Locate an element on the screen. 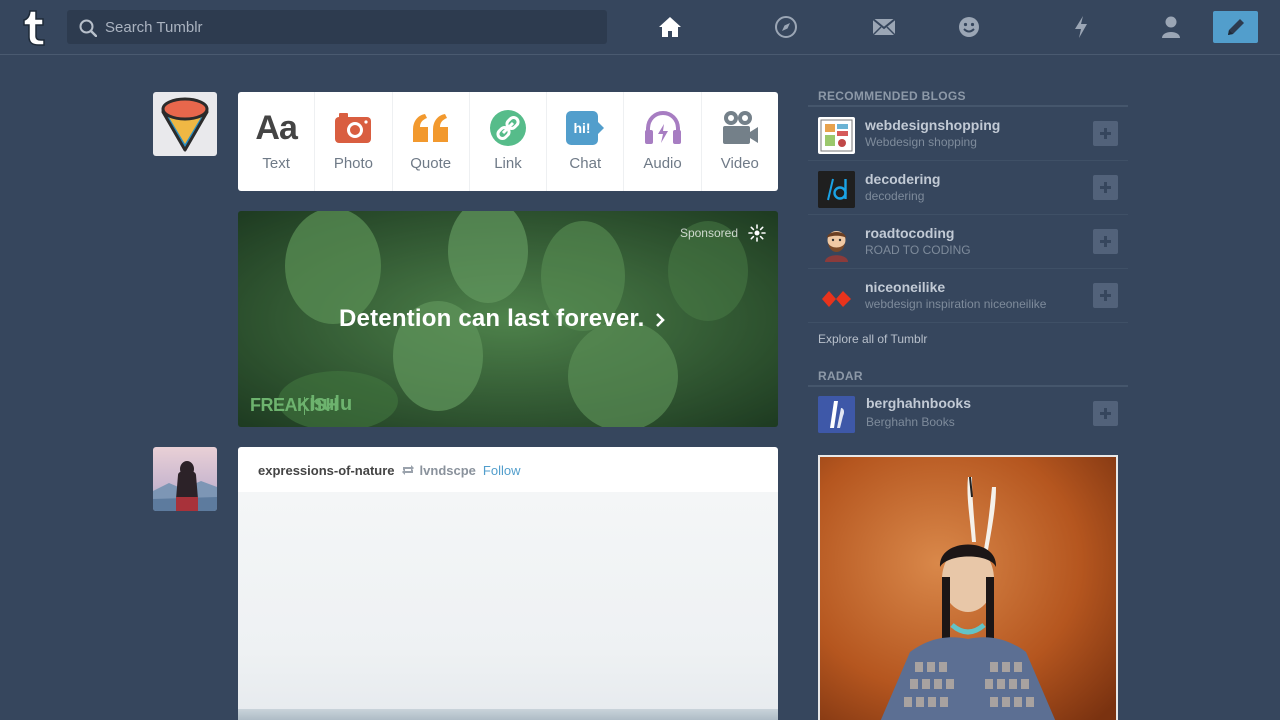  blog-name: roadtocoding is located at coordinates (909, 233).